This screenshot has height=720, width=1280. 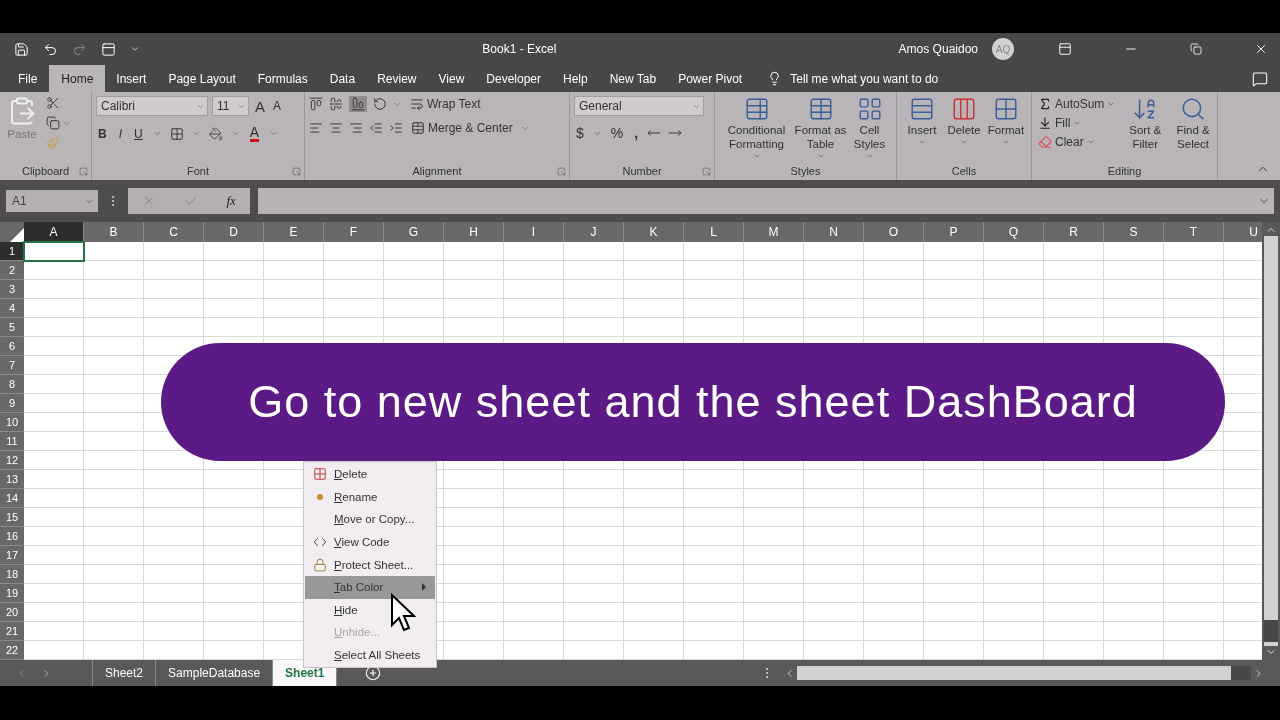 I want to click on ribbon-button: Cell Styles, so click(x=869, y=129).